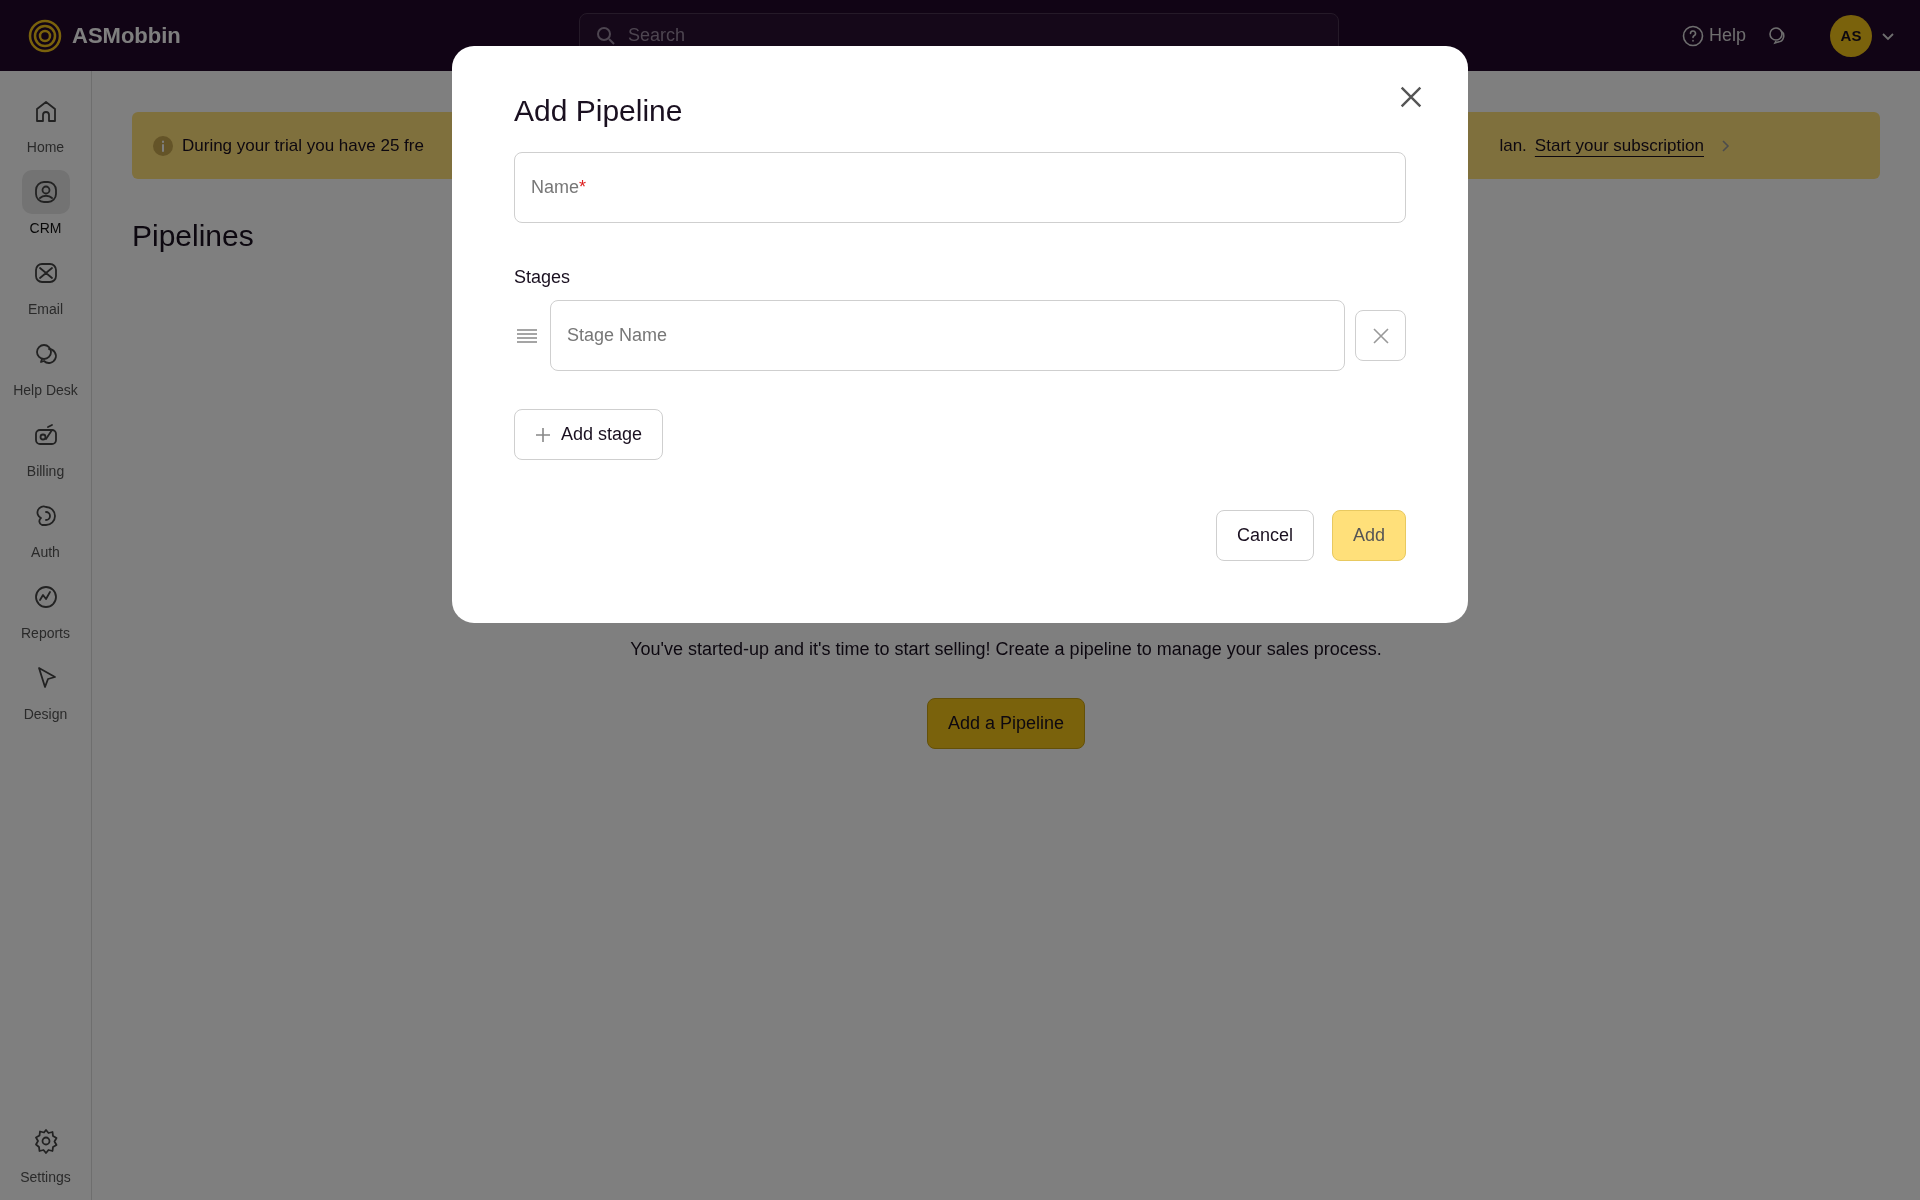  I want to click on cancel-button: Cancel, so click(1264, 535).